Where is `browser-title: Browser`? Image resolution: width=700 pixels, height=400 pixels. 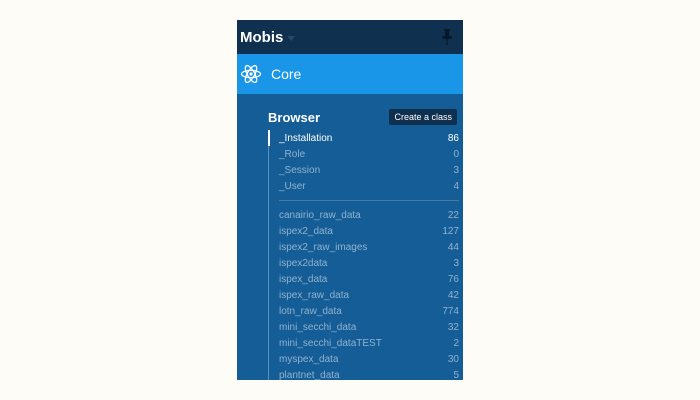 browser-title: Browser is located at coordinates (294, 117).